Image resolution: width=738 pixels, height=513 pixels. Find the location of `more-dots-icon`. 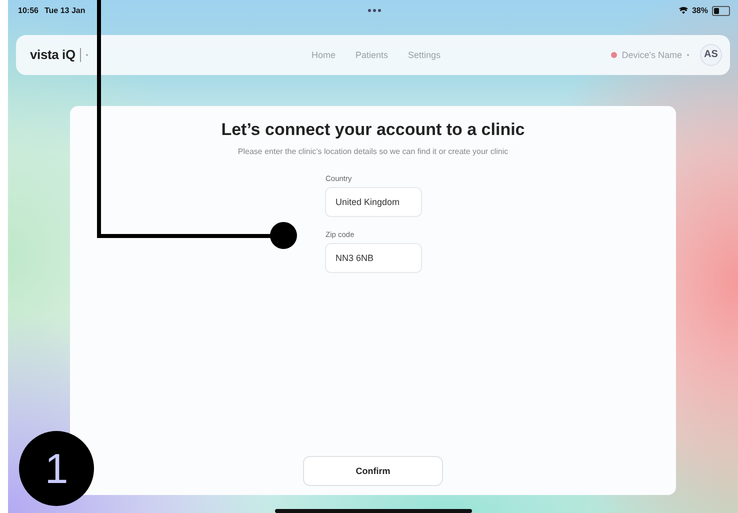

more-dots-icon is located at coordinates (374, 10).